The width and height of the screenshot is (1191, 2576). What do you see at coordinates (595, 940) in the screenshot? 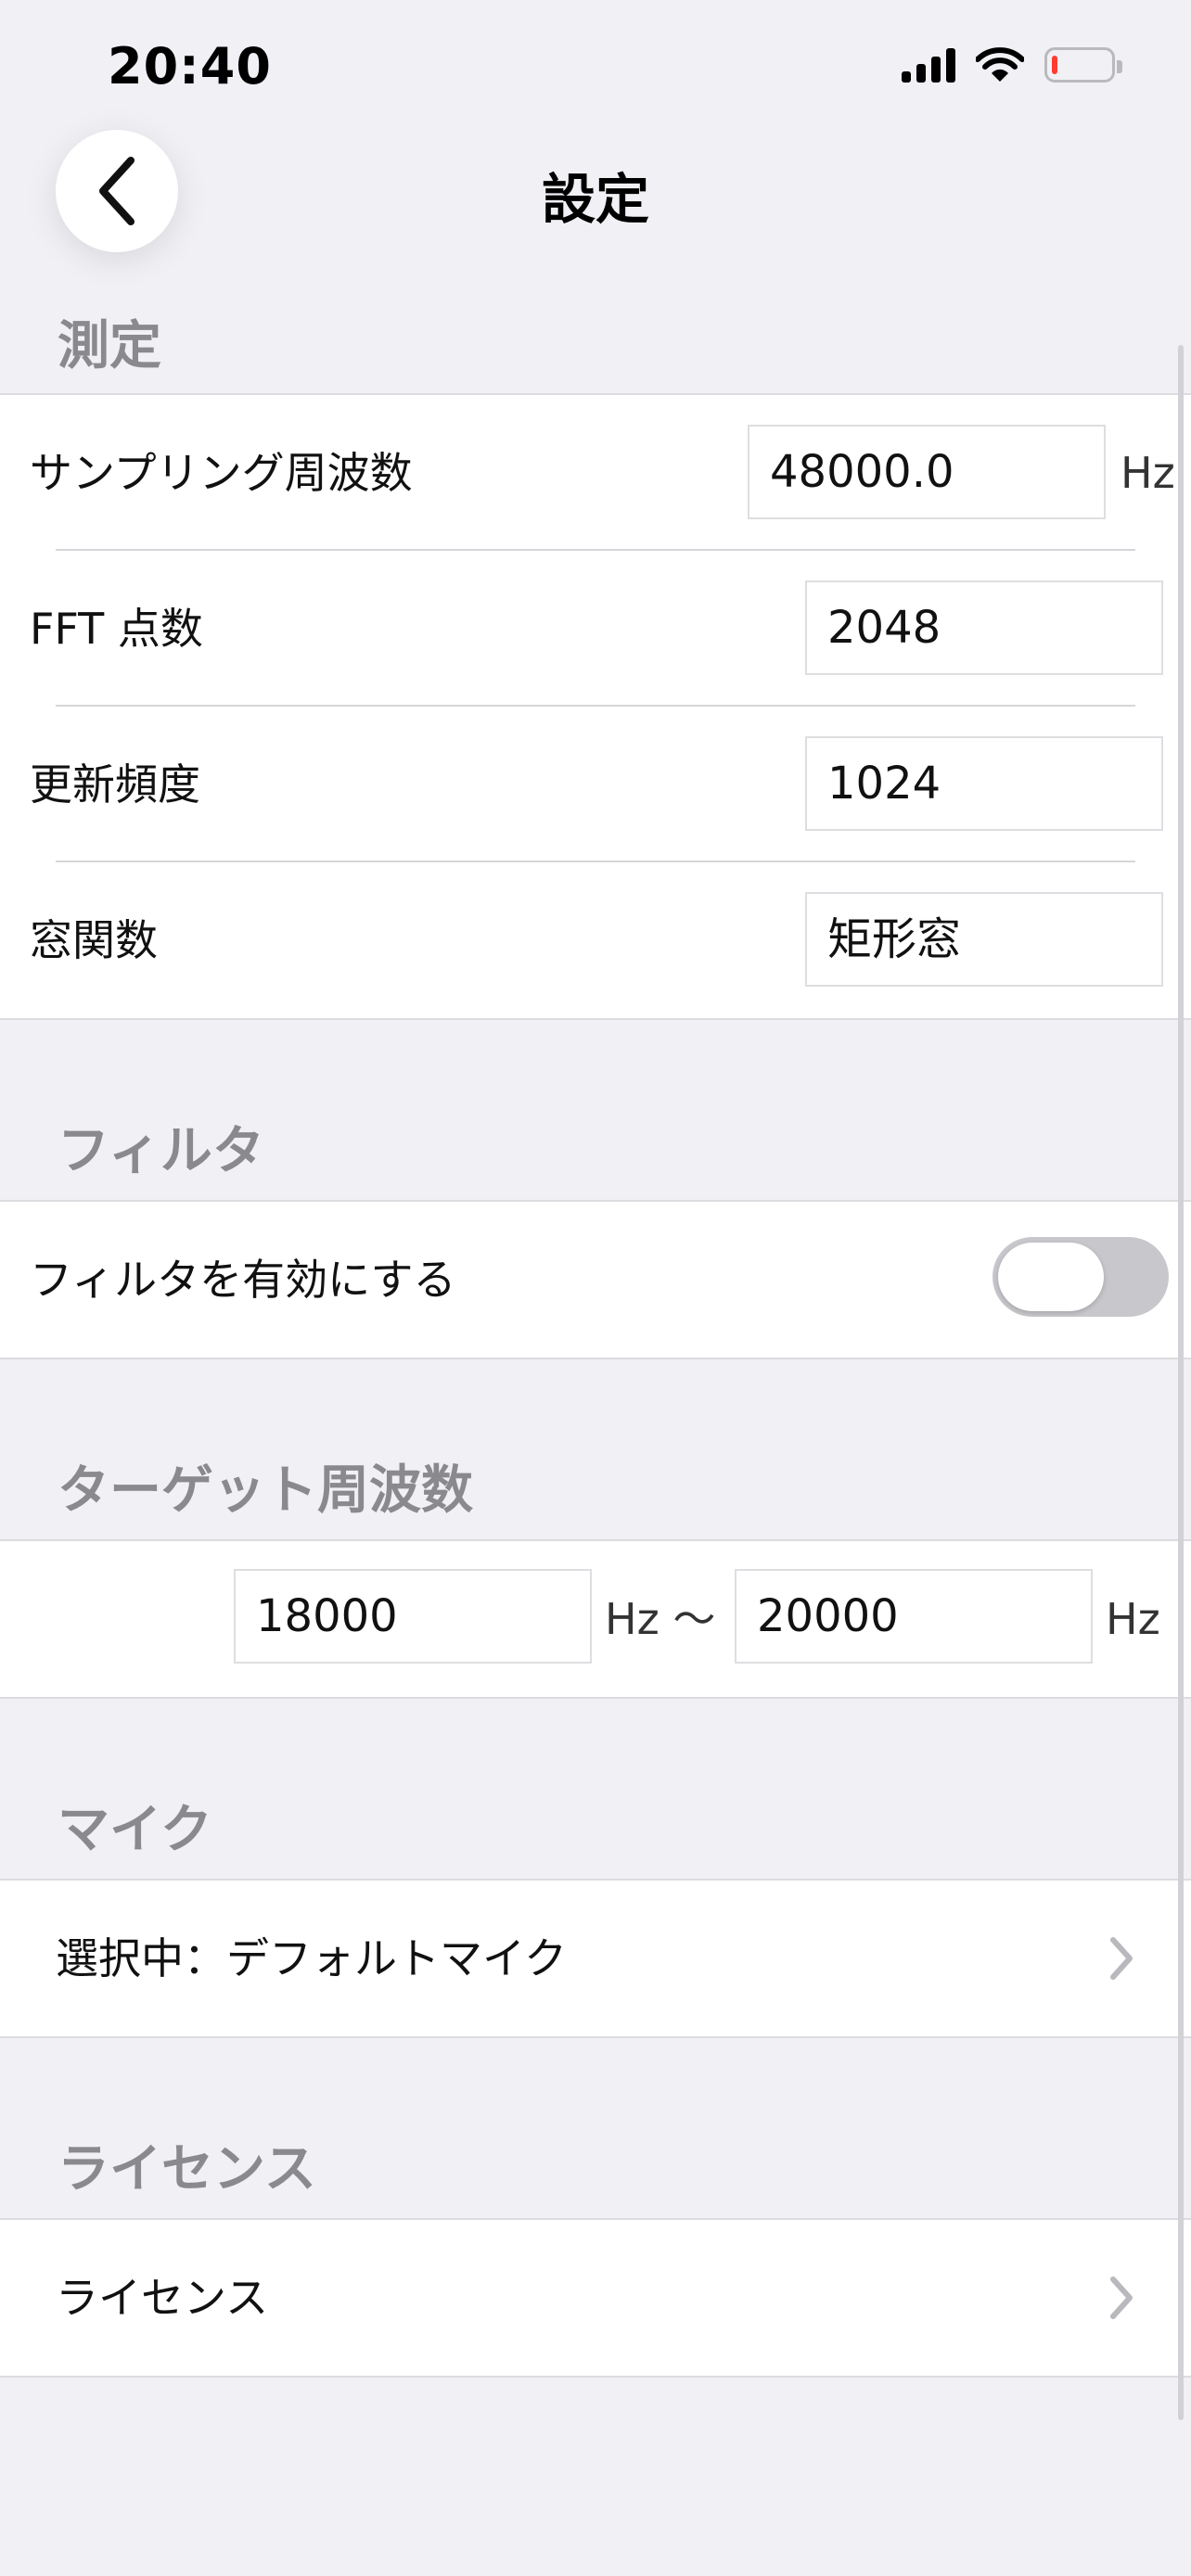
I see `window-function-row: 窓関数 矩形窓` at bounding box center [595, 940].